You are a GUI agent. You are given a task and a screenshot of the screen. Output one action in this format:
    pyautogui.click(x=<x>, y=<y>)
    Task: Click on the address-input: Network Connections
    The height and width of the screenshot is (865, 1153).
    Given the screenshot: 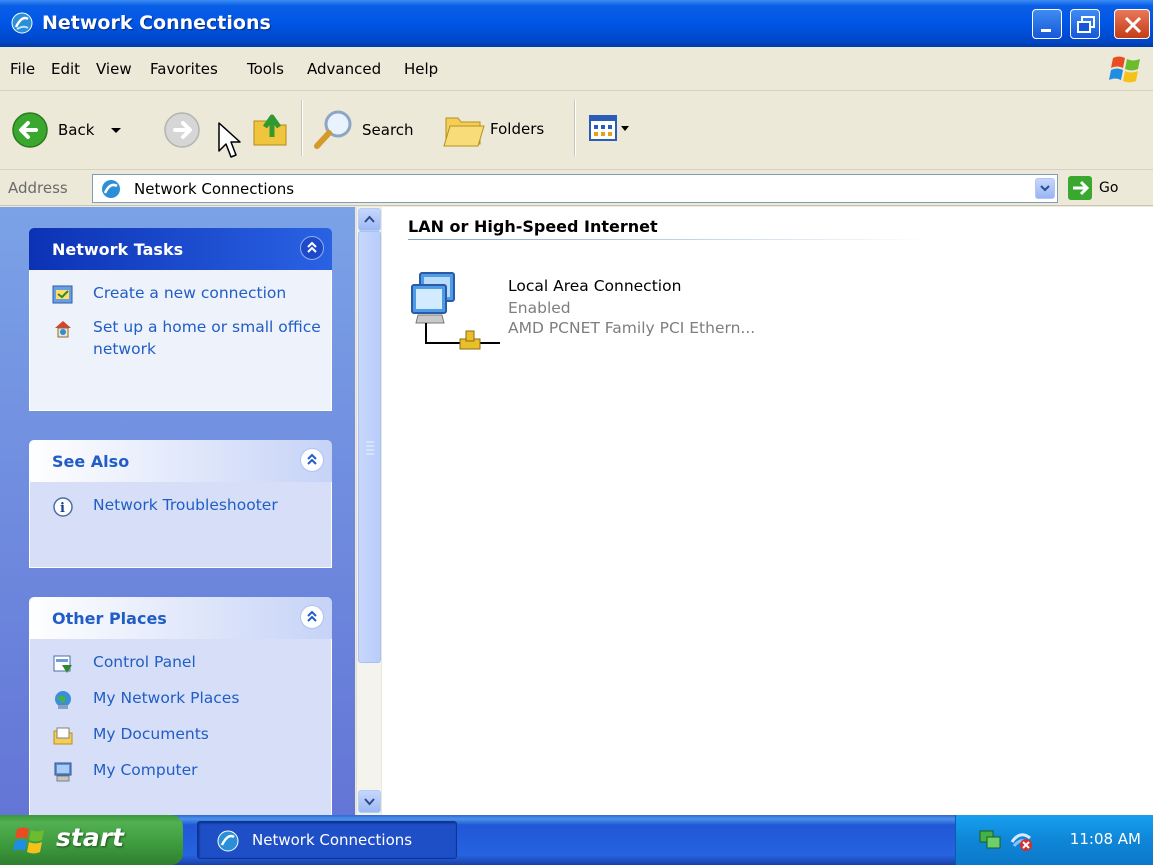 What is the action you would take?
    pyautogui.click(x=575, y=188)
    